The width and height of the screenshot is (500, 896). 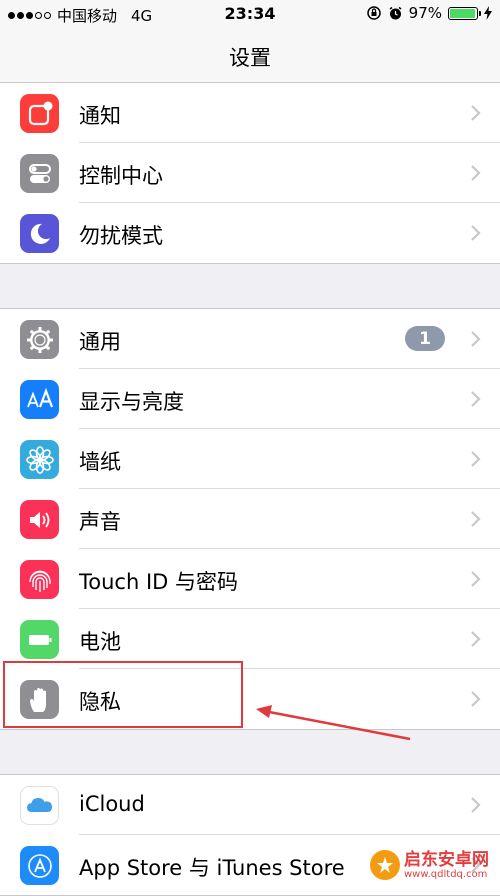 I want to click on settings-row-display-brightness: 显示与亮度, so click(x=250, y=399).